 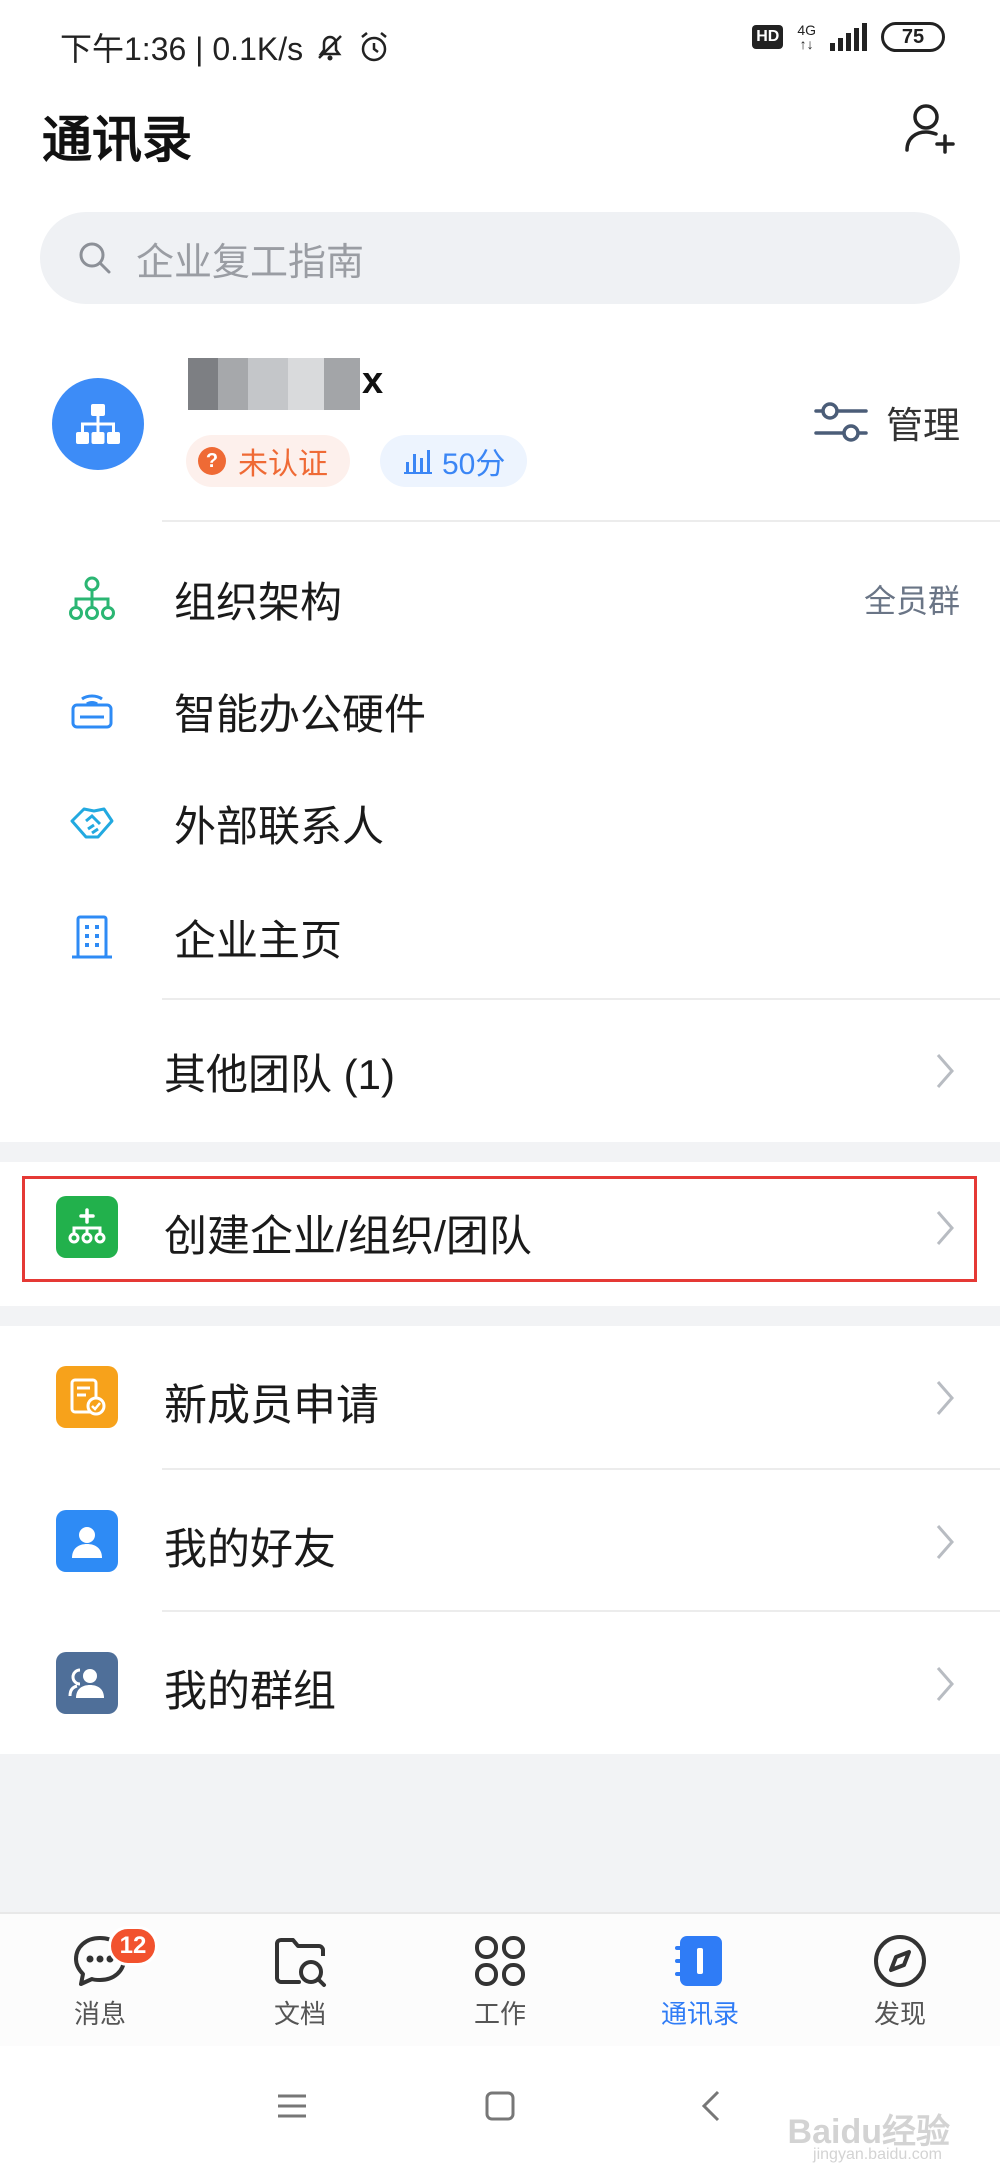 What do you see at coordinates (500, 1541) in the screenshot?
I see `my-friends-row: 我的好友` at bounding box center [500, 1541].